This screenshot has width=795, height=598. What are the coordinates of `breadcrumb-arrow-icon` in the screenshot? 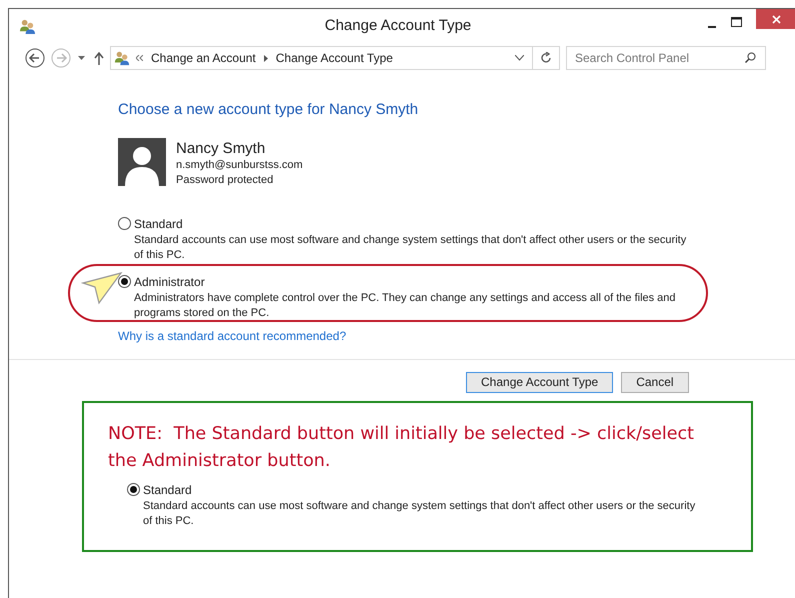 It's located at (266, 58).